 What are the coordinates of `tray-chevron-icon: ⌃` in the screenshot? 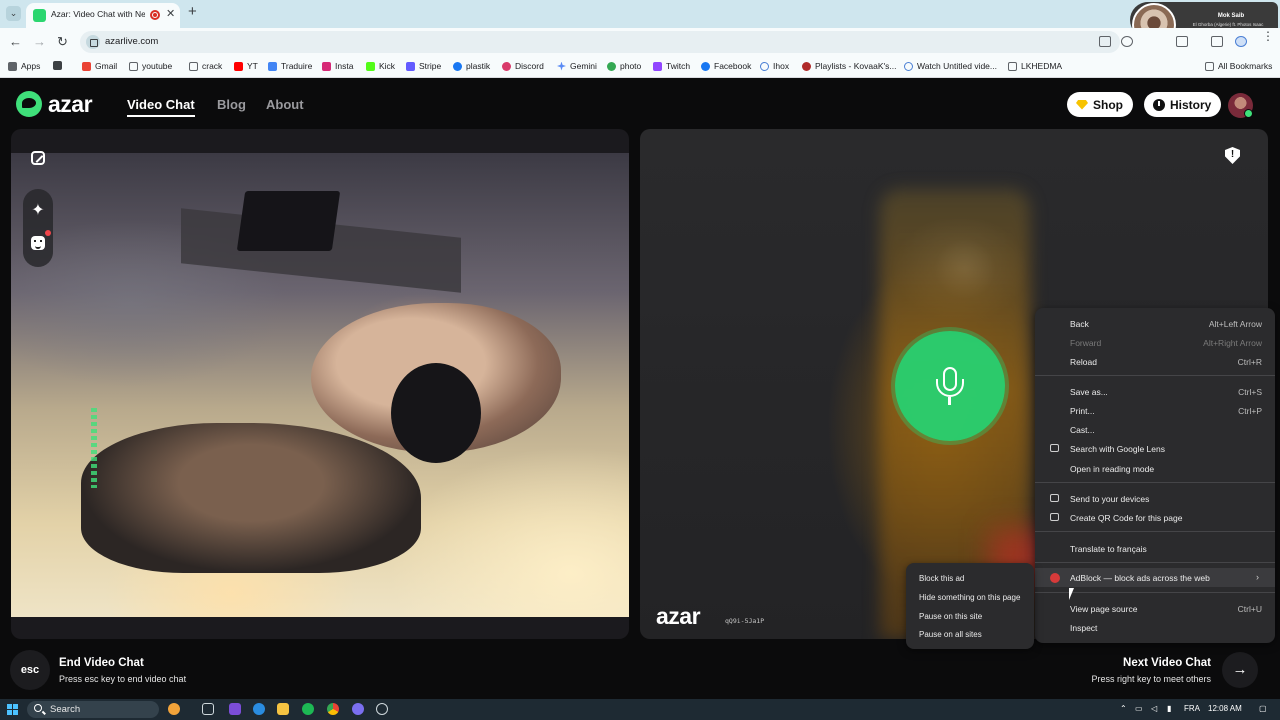 It's located at (1123, 708).